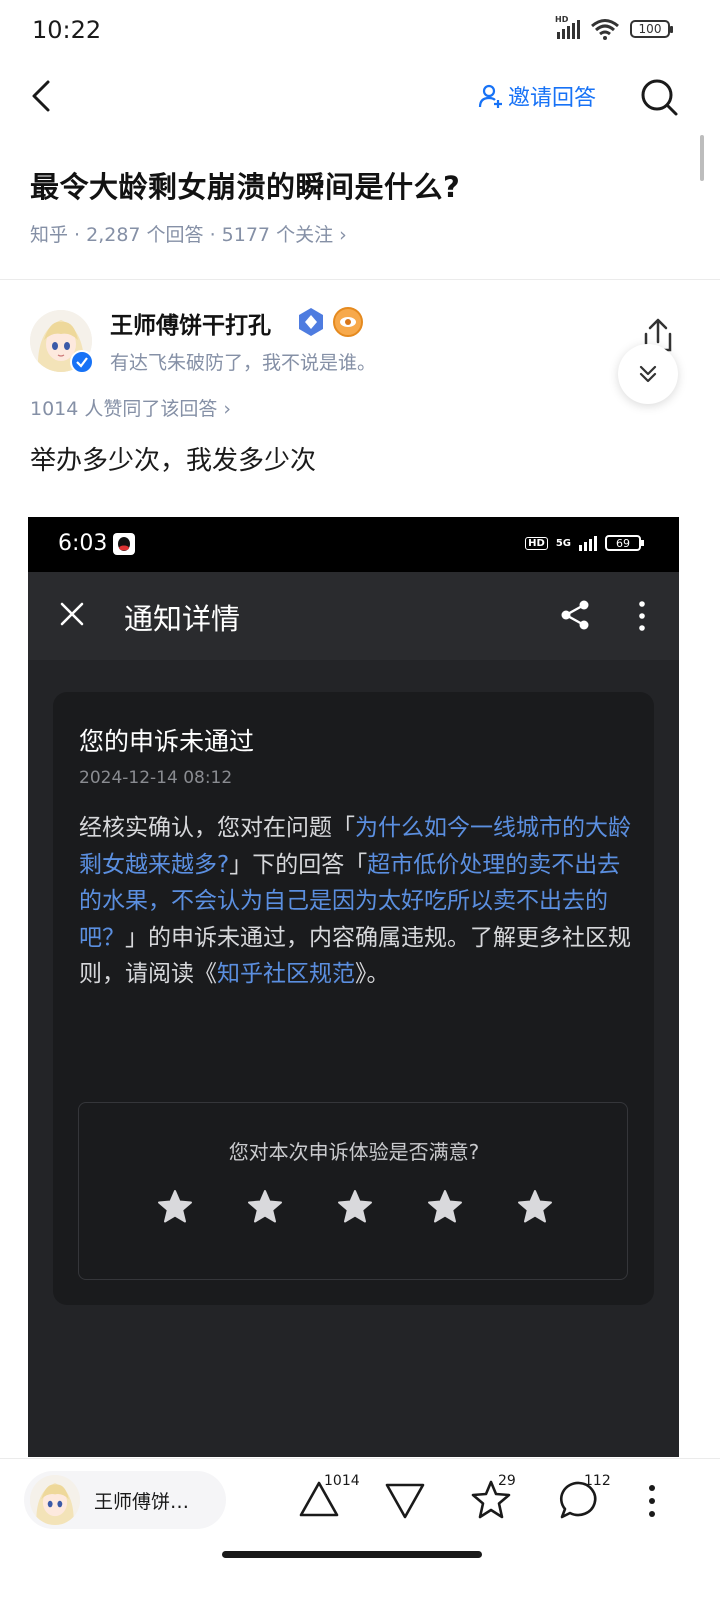 The image size is (720, 1600). What do you see at coordinates (298, 864) in the screenshot?
I see `notice-body-text: 」下的回答「` at bounding box center [298, 864].